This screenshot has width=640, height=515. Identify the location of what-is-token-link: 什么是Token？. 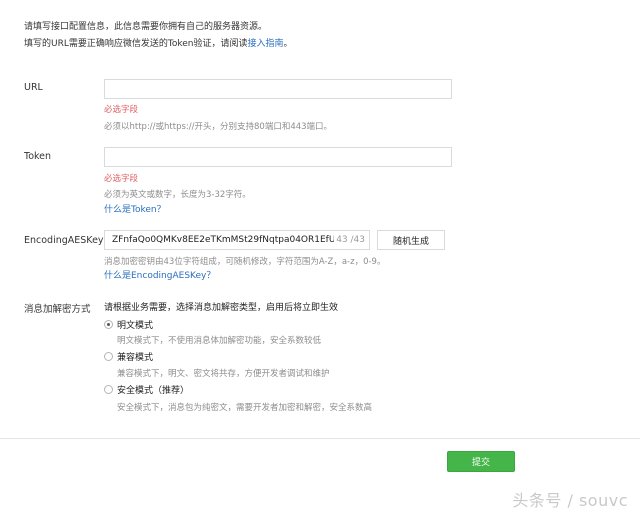
(135, 208).